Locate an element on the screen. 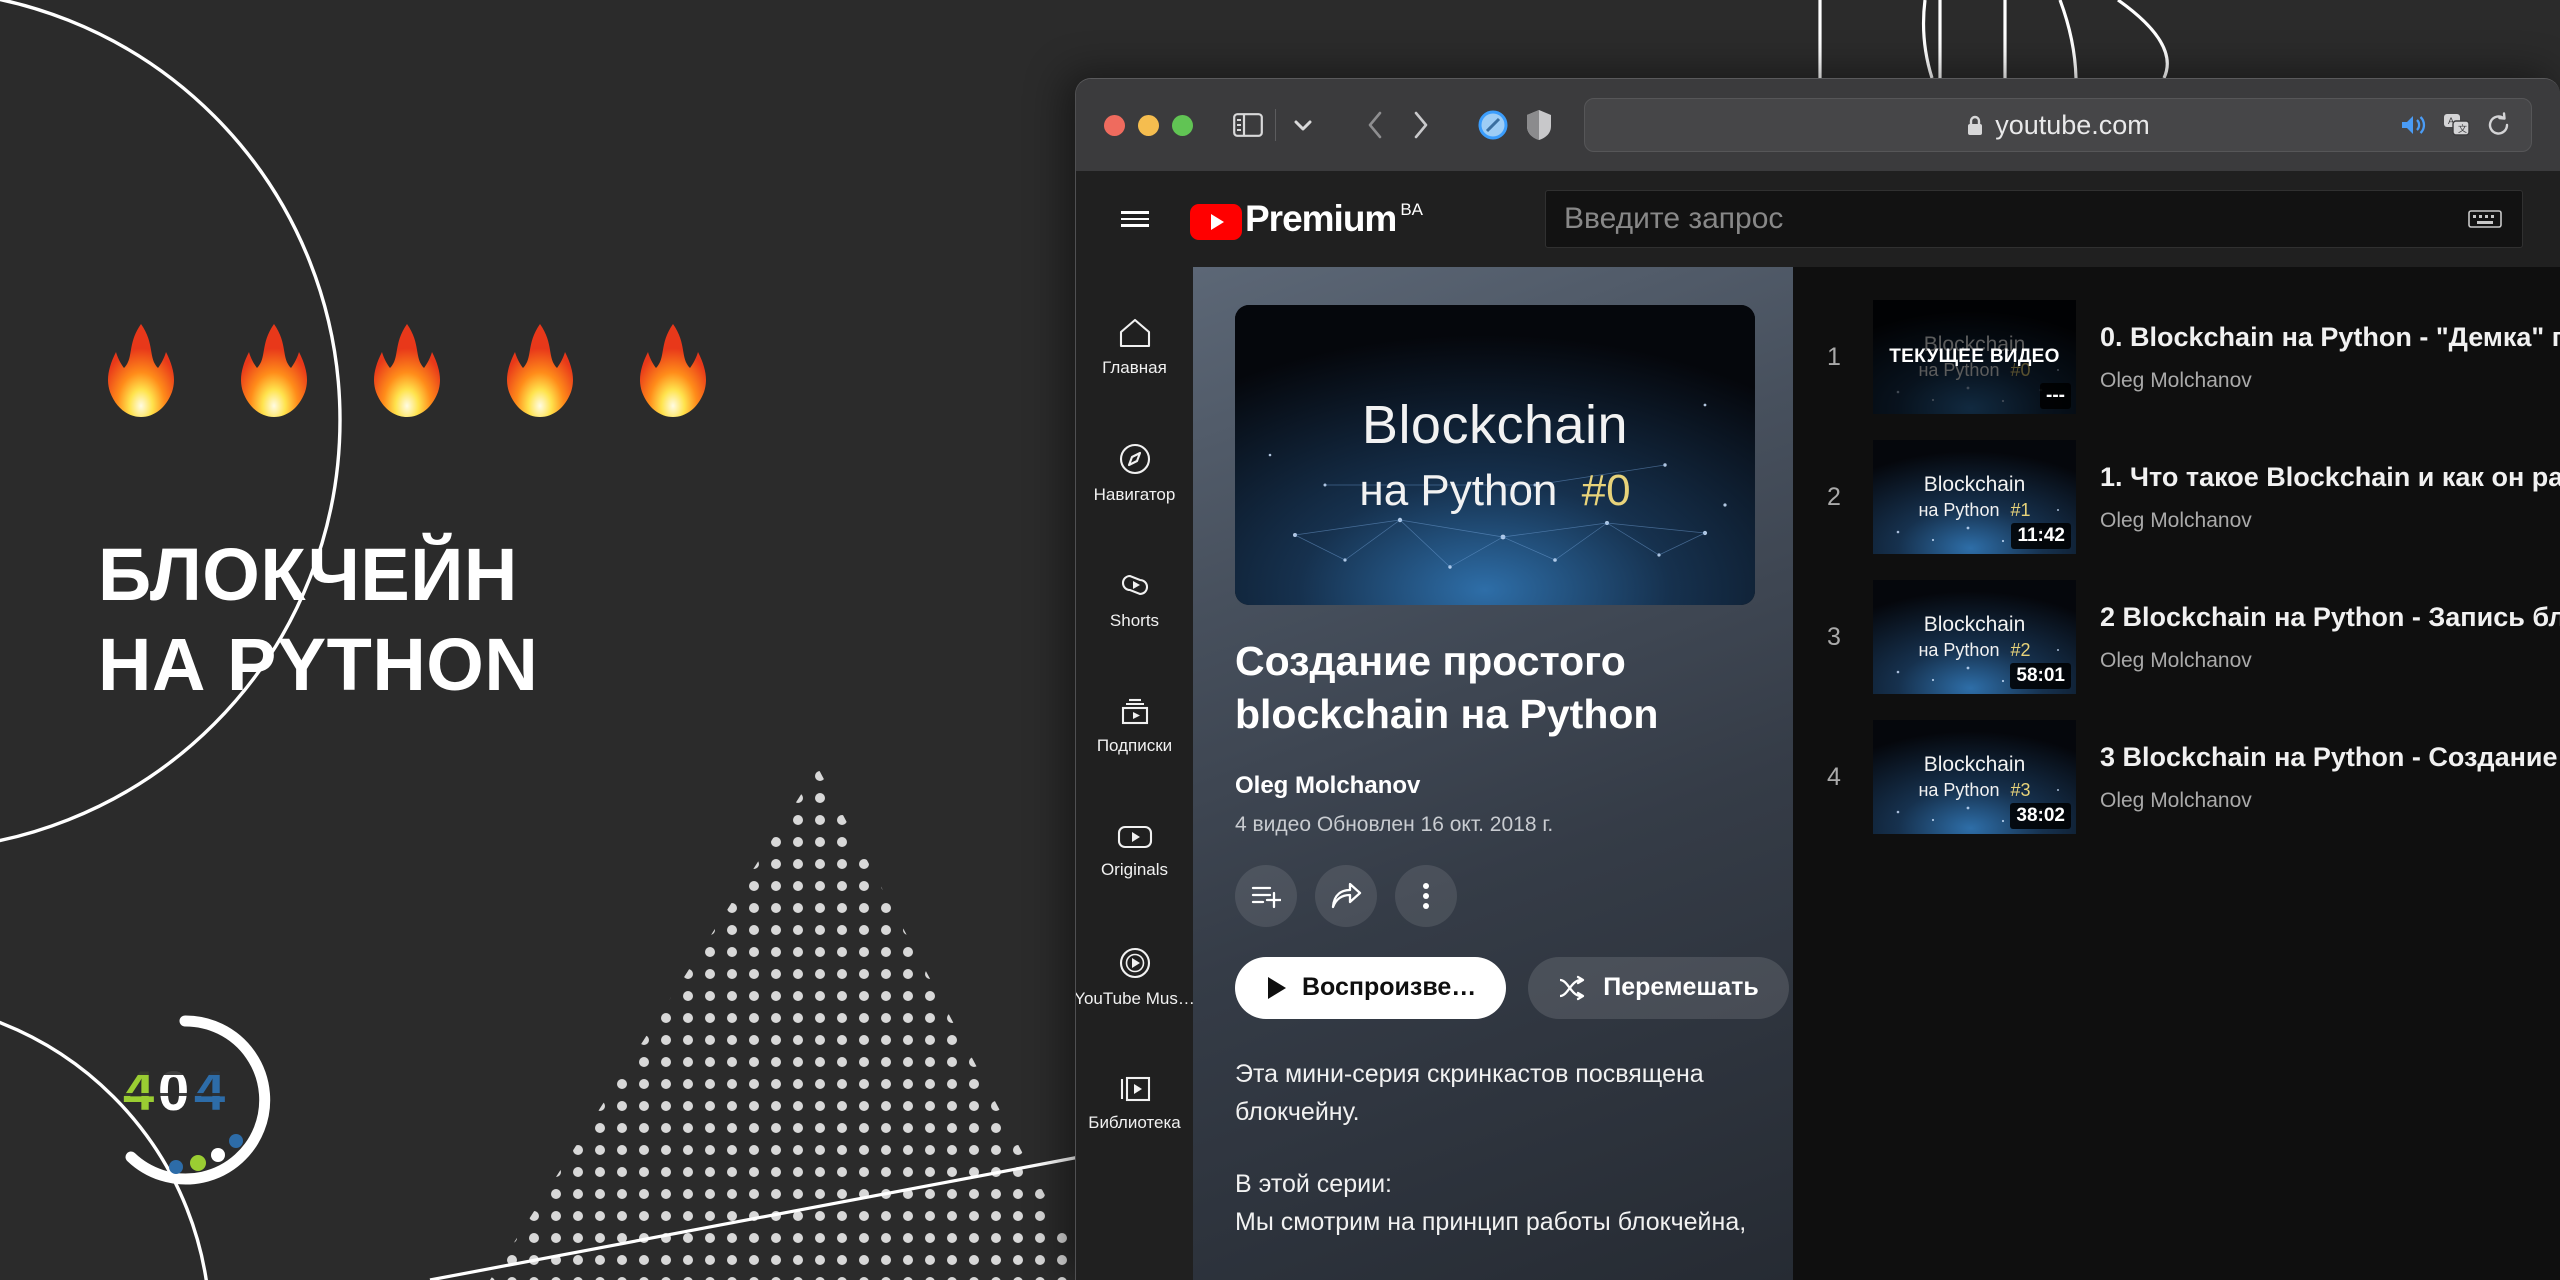  thumbnail-episode-number: #0 is located at coordinates (1606, 490).